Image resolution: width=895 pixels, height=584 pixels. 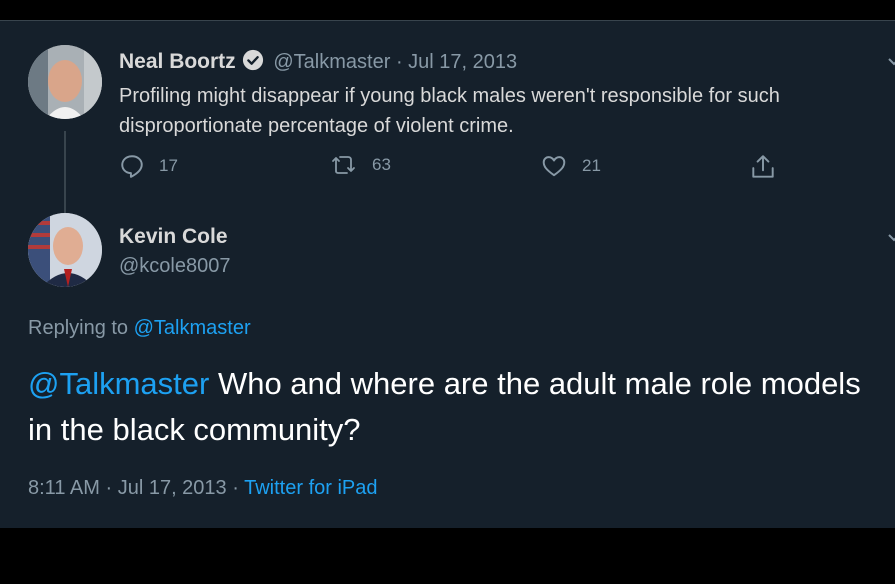 I want to click on tweet-time: 8:11 AM, so click(x=64, y=488).